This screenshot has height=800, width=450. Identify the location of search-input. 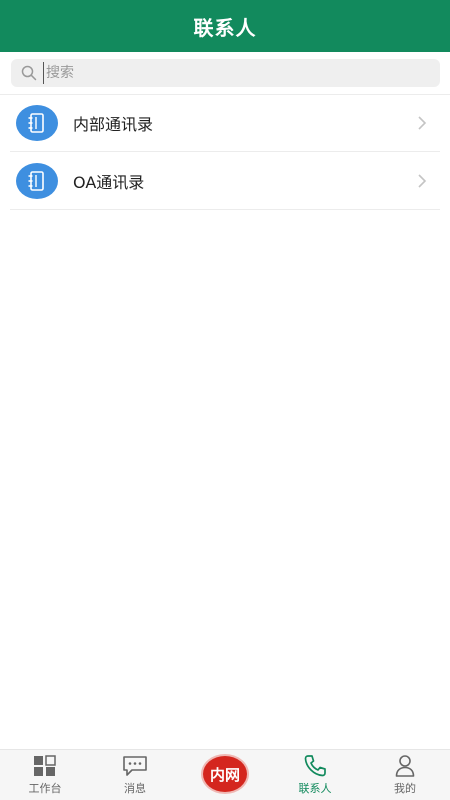
(233, 73).